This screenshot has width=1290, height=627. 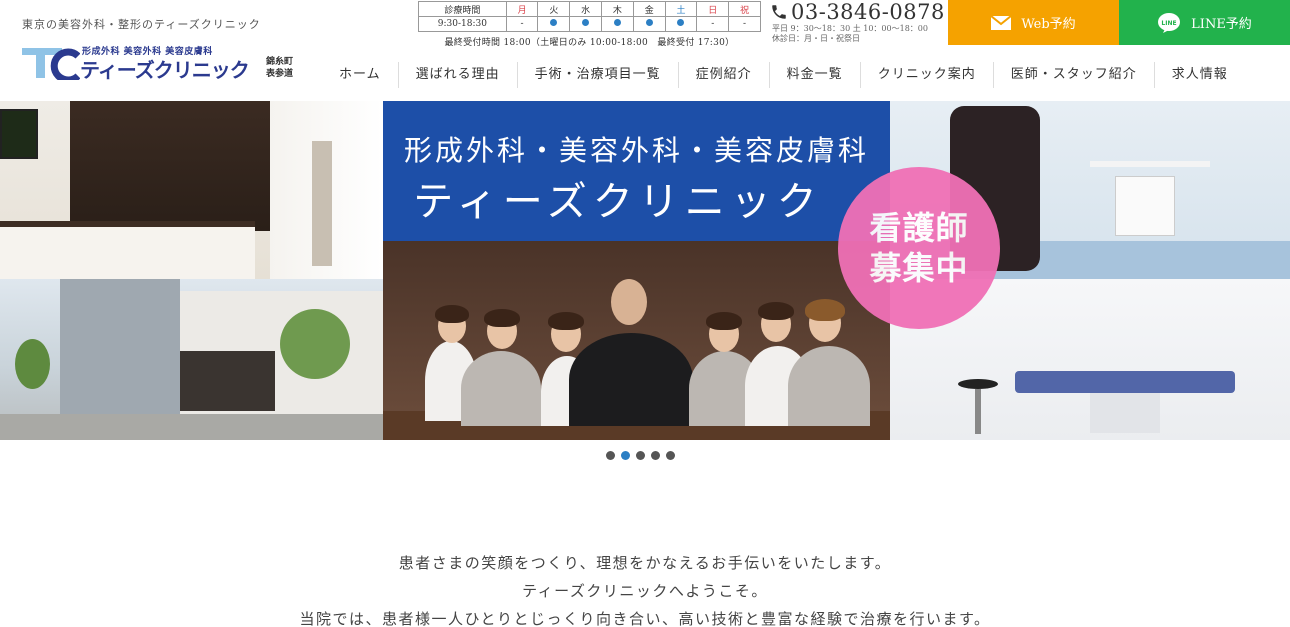 What do you see at coordinates (462, 9) in the screenshot?
I see `hours-label-header: 診療時間` at bounding box center [462, 9].